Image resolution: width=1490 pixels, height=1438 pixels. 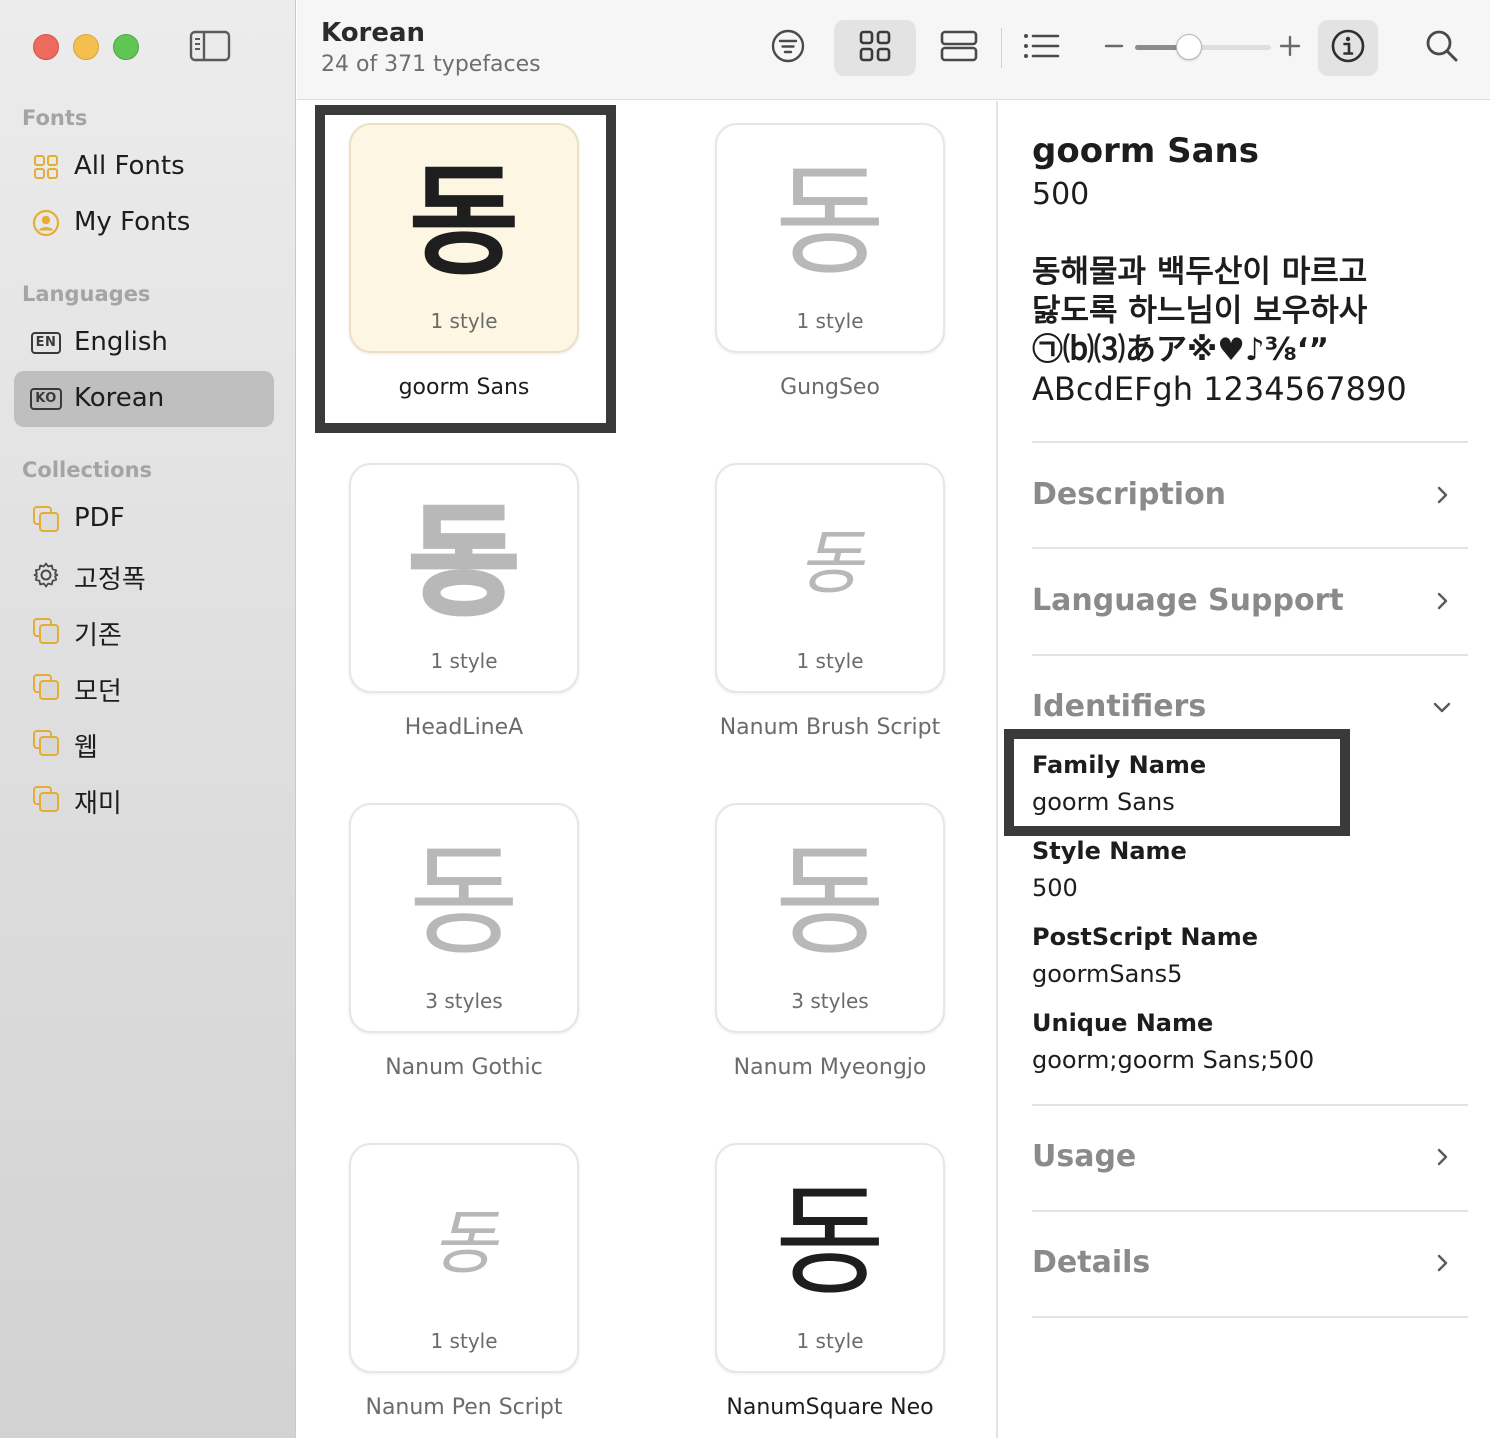 I want to click on grid-view-icon, so click(x=875, y=48).